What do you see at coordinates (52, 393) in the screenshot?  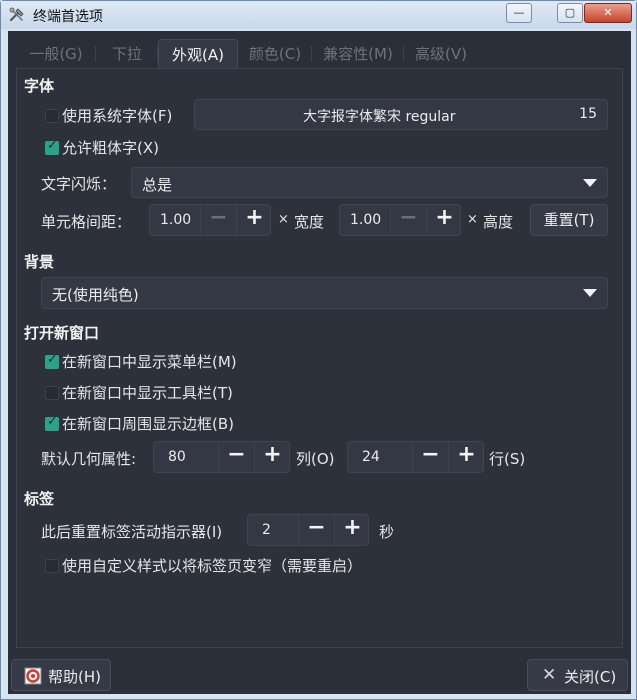 I see `show-toolbar-checkbox` at bounding box center [52, 393].